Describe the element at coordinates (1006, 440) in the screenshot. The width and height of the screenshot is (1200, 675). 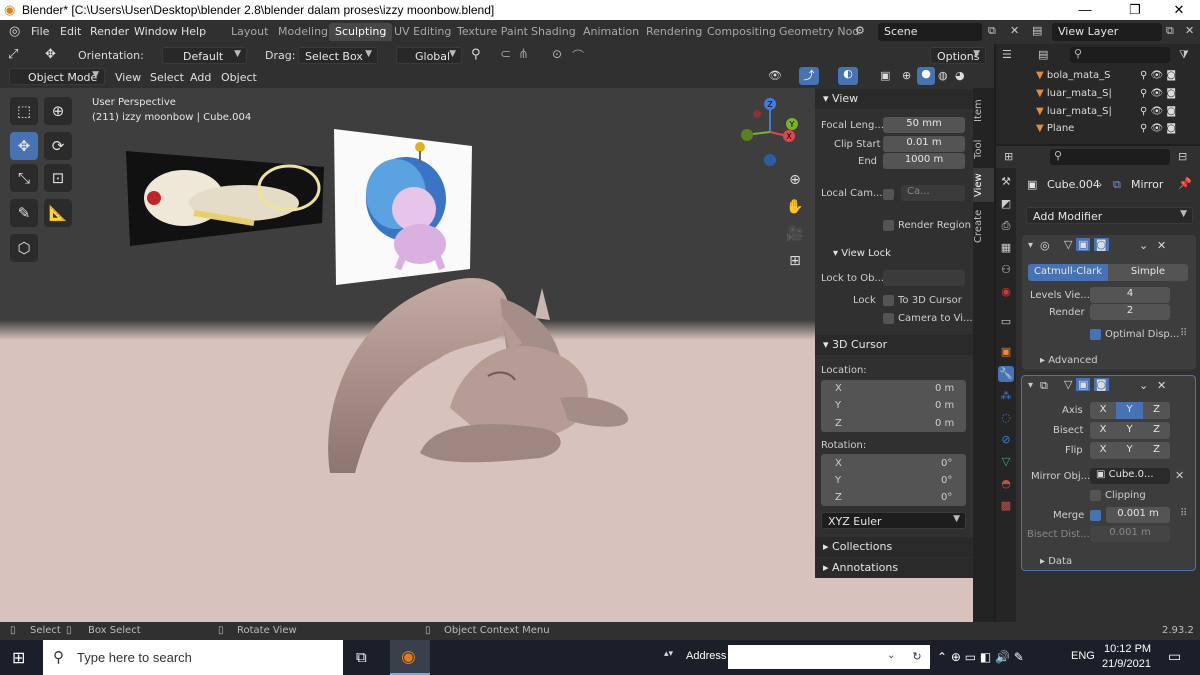
I see `constraints-tab-icon: ⊘` at that location.